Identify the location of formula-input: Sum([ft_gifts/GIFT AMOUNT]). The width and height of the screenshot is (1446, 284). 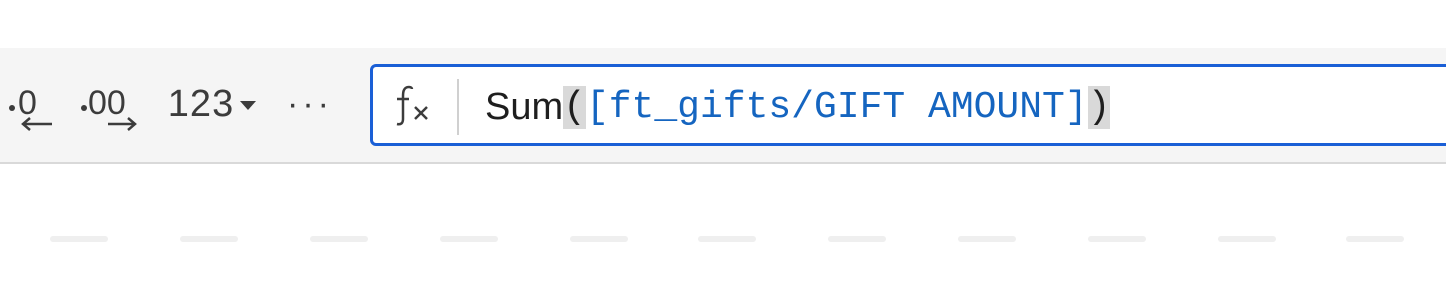
(798, 107).